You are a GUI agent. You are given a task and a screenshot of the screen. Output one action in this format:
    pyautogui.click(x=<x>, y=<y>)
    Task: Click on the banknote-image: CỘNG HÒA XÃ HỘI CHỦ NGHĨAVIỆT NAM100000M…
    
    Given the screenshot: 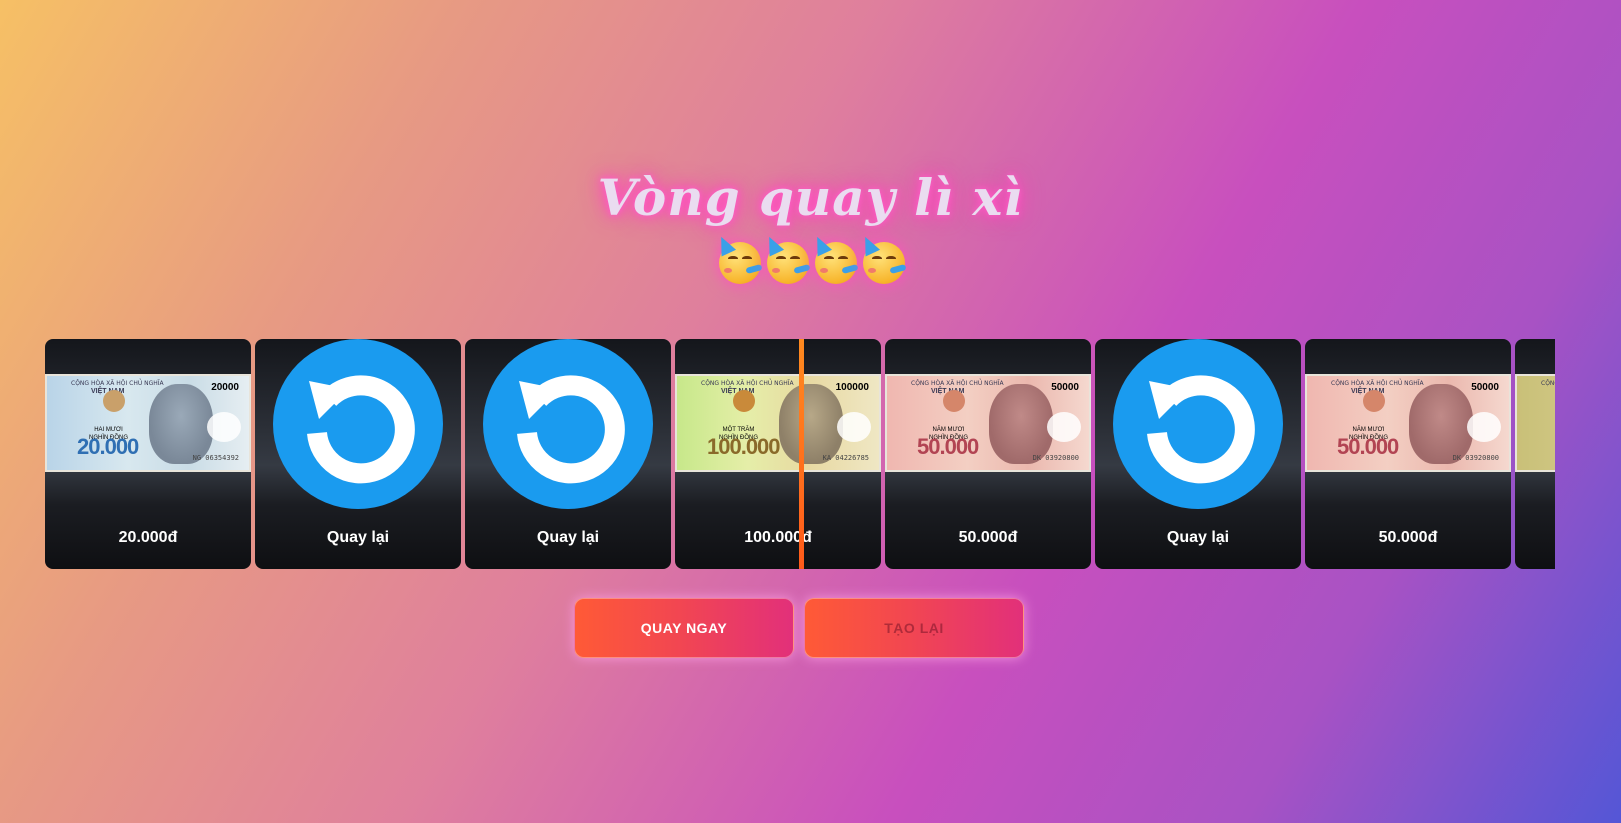 What is the action you would take?
    pyautogui.click(x=778, y=423)
    